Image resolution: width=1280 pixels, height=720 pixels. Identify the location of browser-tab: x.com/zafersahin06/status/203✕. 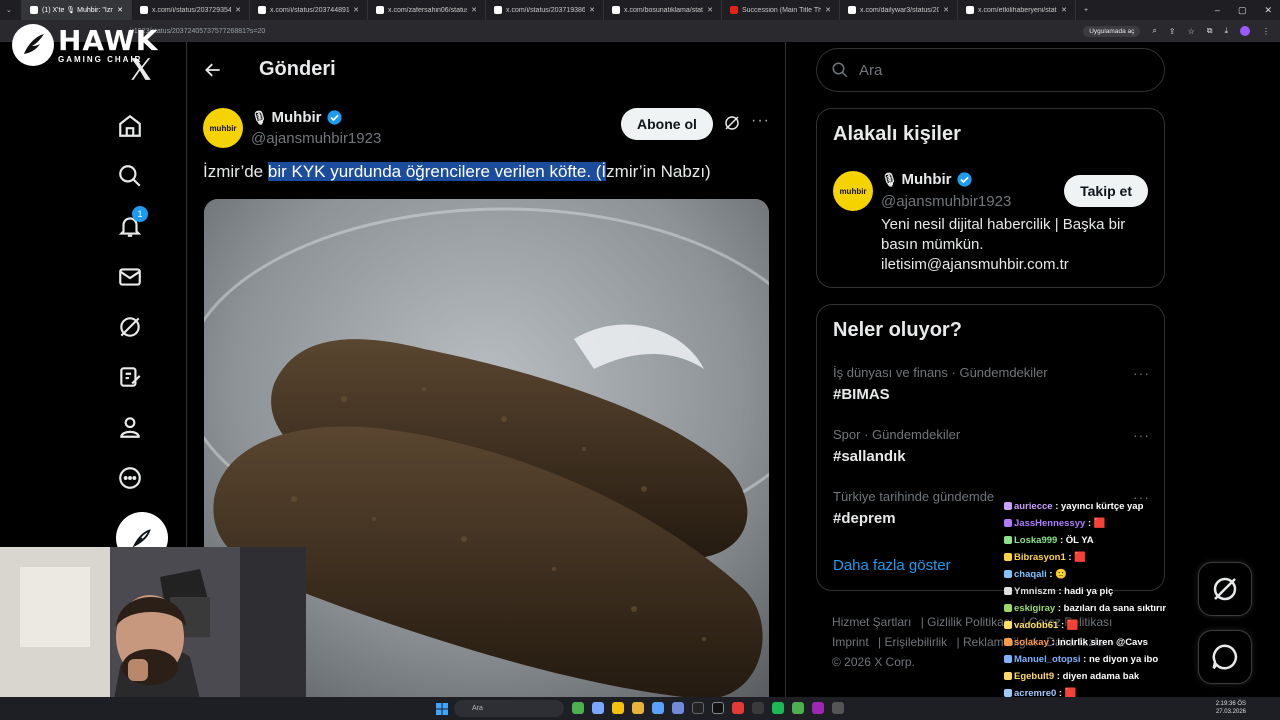
(427, 10).